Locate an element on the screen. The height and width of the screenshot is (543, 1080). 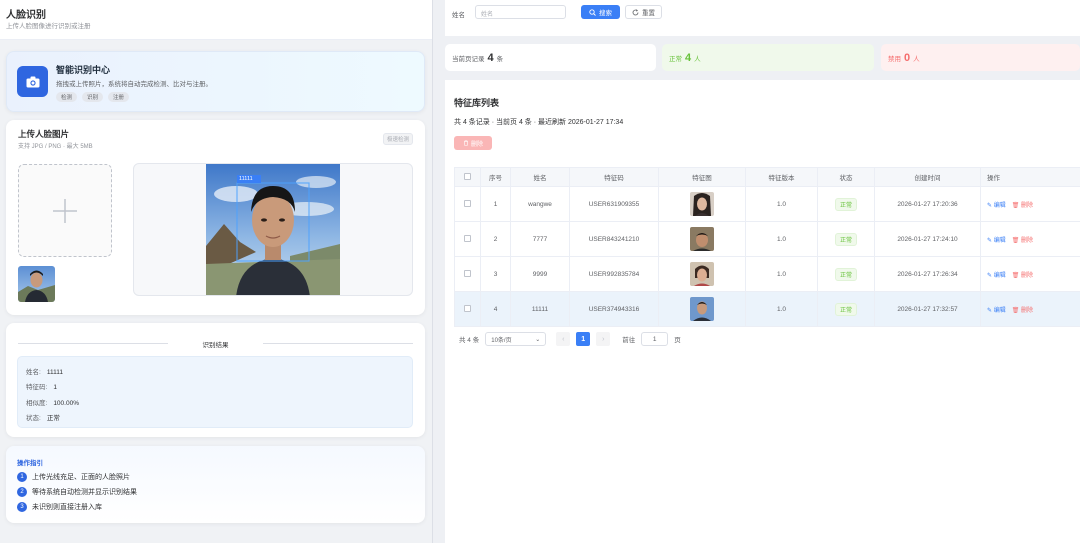
search-label: 姓名 is located at coordinates (458, 15).